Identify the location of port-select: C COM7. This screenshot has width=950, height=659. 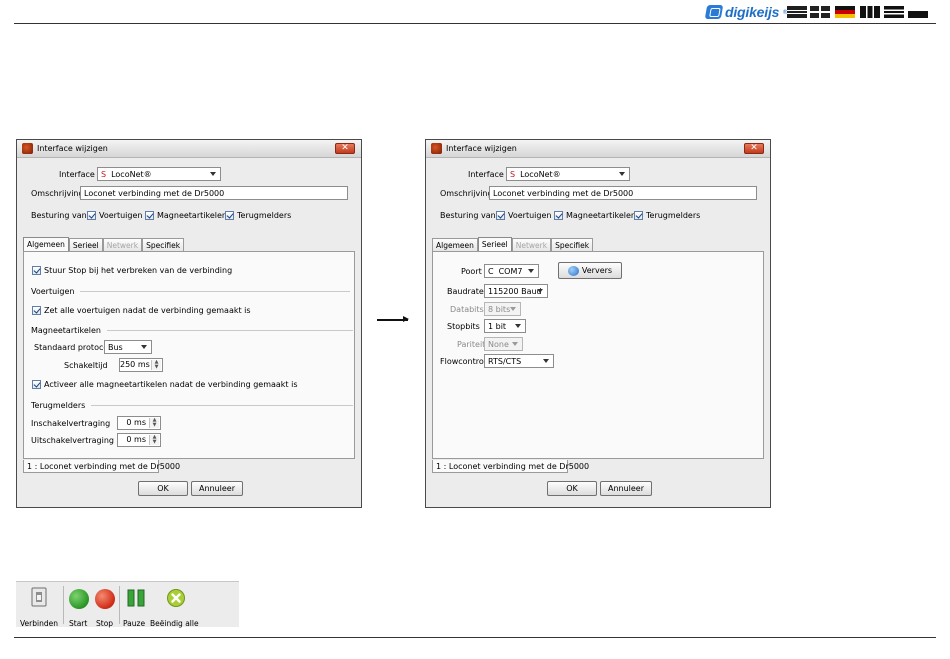
(511, 271).